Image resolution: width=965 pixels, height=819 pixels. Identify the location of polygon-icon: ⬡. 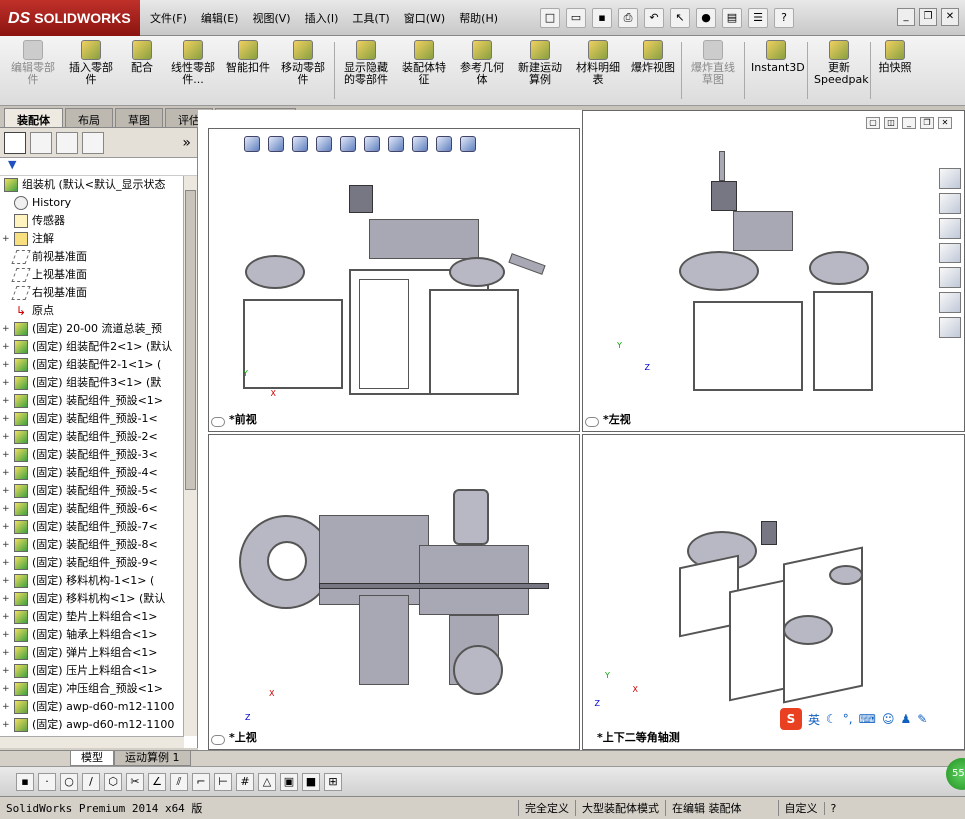
(113, 781).